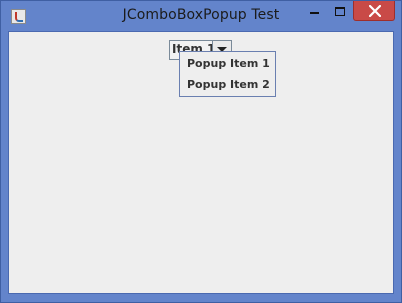  I want to click on close-icon, so click(375, 11).